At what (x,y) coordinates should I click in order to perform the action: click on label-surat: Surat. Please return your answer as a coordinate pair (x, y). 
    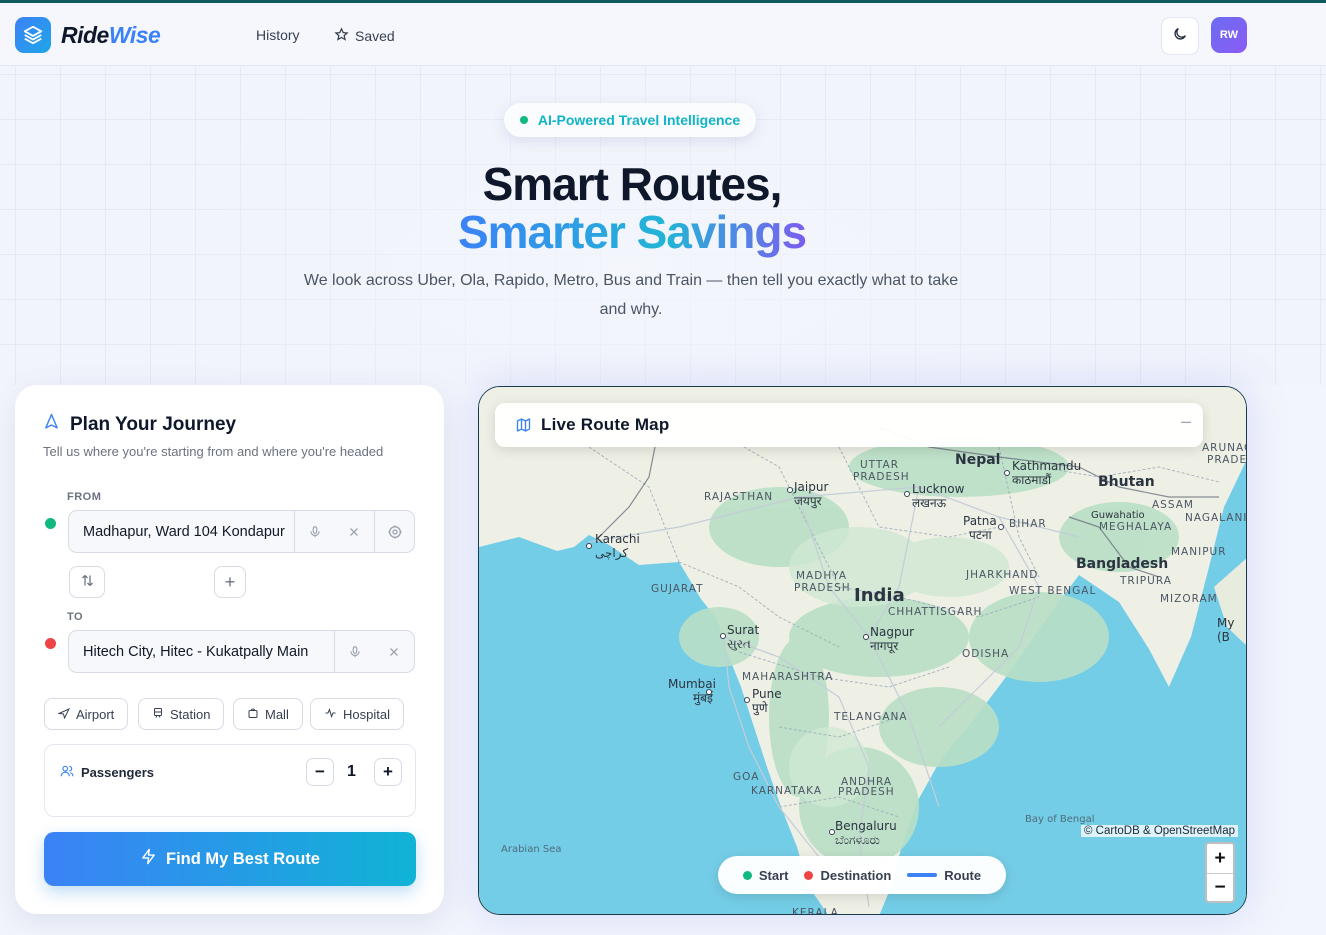
    Looking at the image, I should click on (743, 630).